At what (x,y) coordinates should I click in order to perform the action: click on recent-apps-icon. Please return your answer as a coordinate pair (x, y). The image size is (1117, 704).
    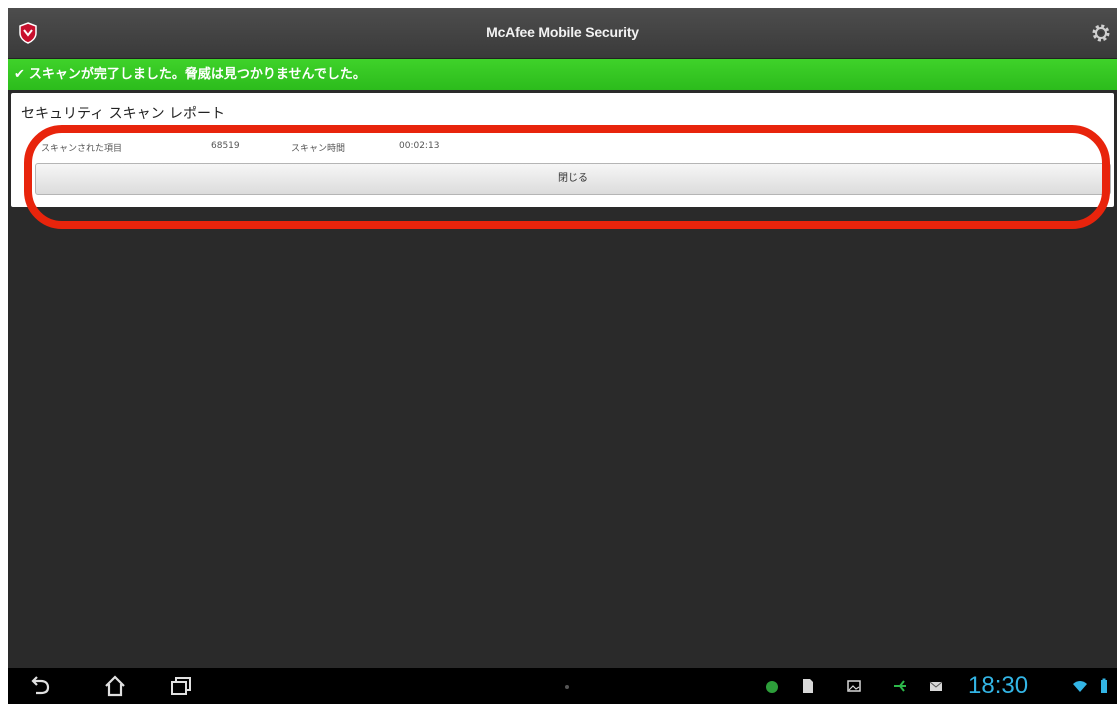
    Looking at the image, I should click on (181, 686).